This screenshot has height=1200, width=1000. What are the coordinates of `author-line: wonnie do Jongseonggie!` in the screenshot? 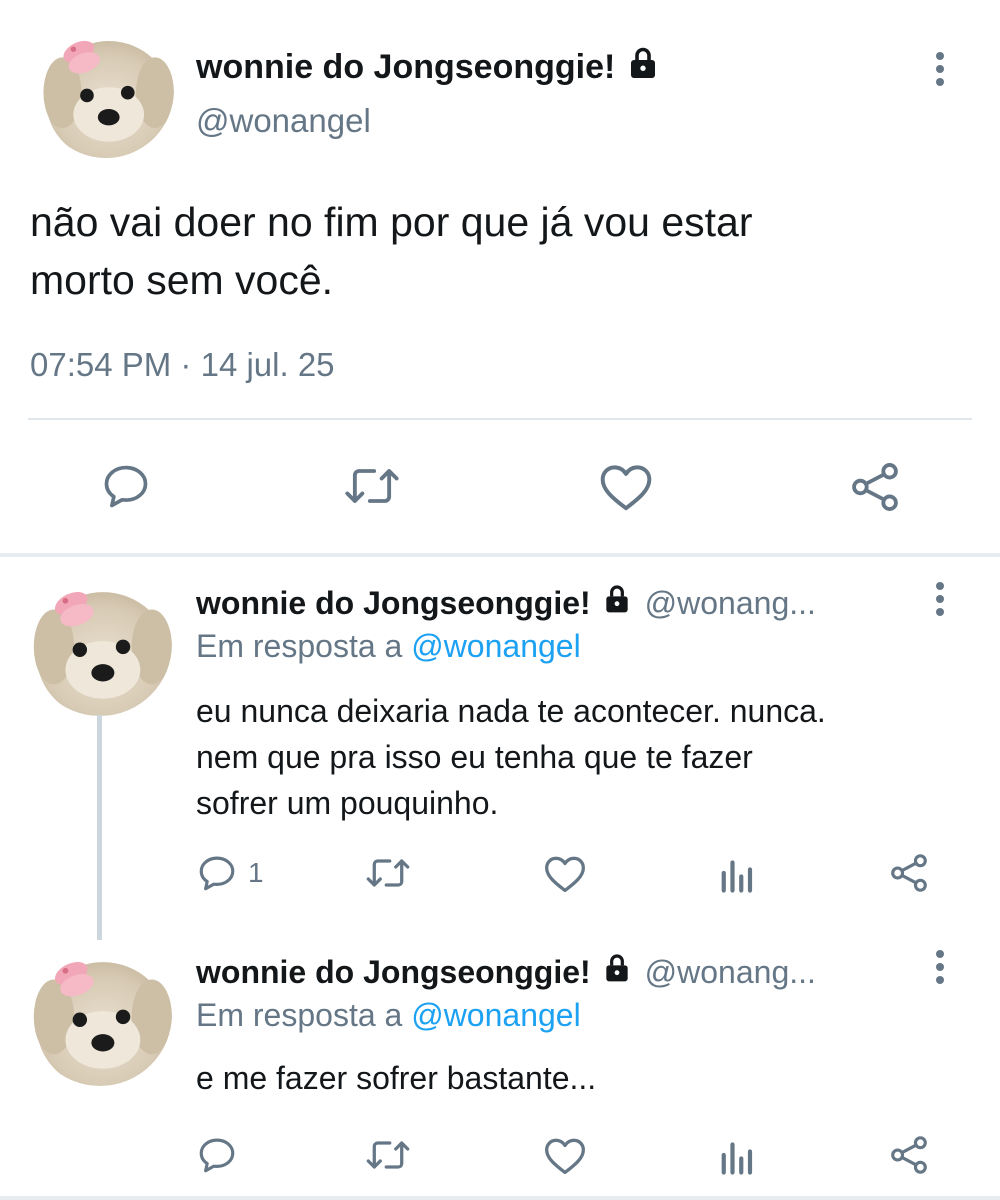 It's located at (428, 67).